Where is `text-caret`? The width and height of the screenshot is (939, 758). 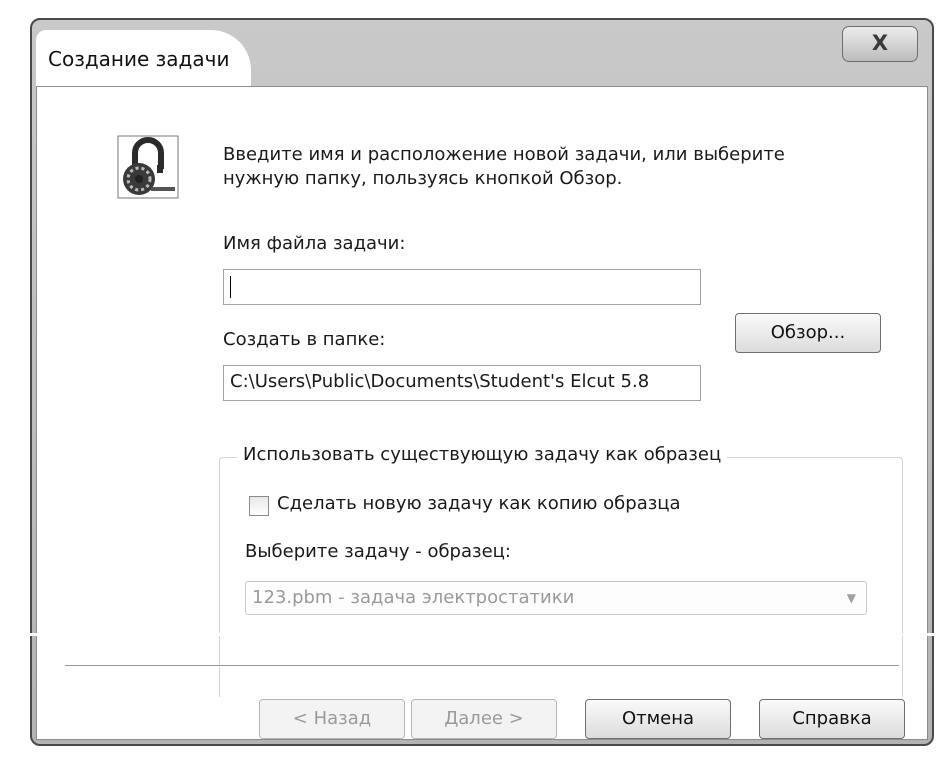 text-caret is located at coordinates (230, 287).